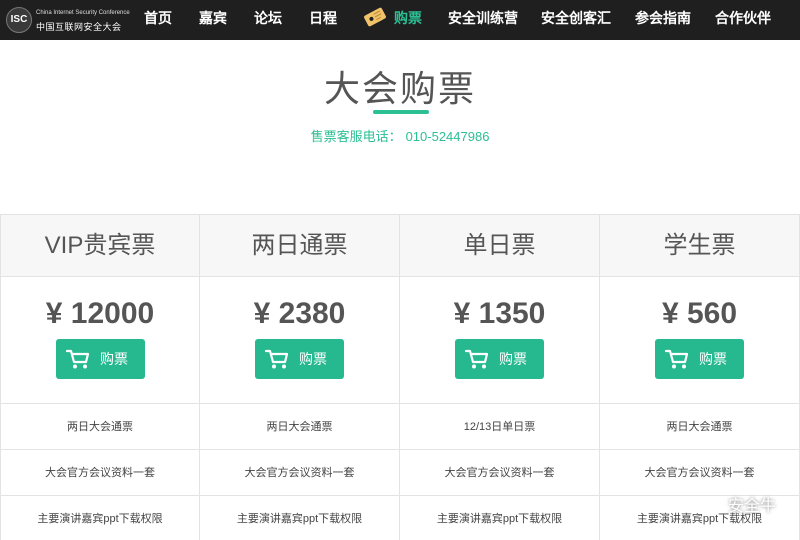 This screenshot has height=540, width=800. Describe the element at coordinates (158, 20) in the screenshot. I see `nav-item-home: 首页` at that location.